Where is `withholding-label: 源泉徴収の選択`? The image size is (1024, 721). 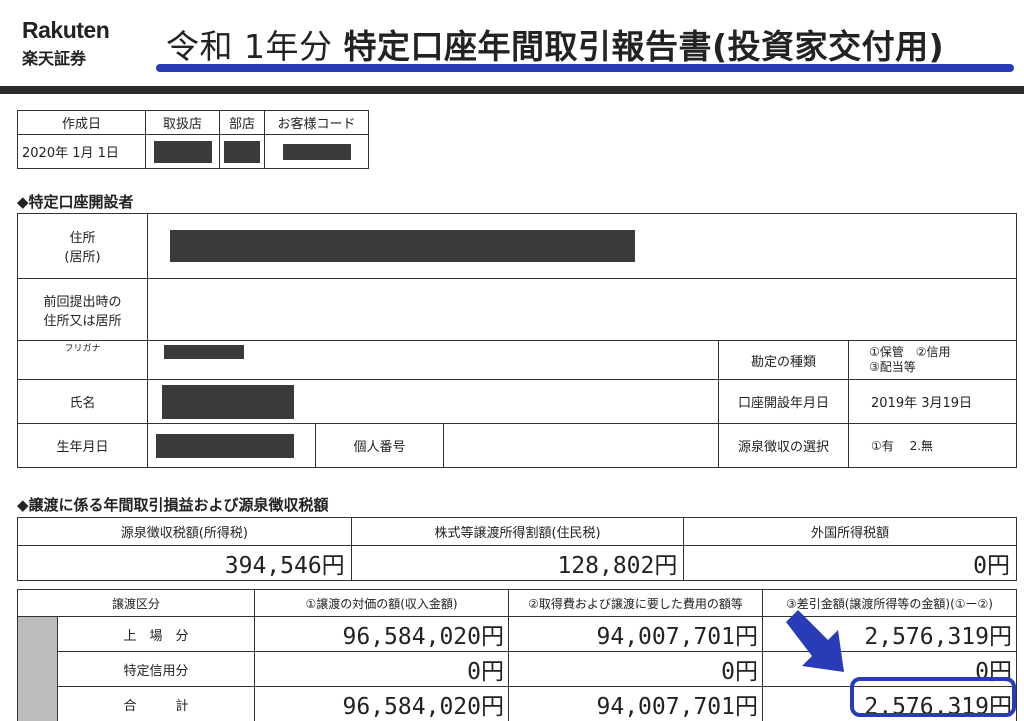
withholding-label: 源泉徴収の選択 is located at coordinates (783, 445).